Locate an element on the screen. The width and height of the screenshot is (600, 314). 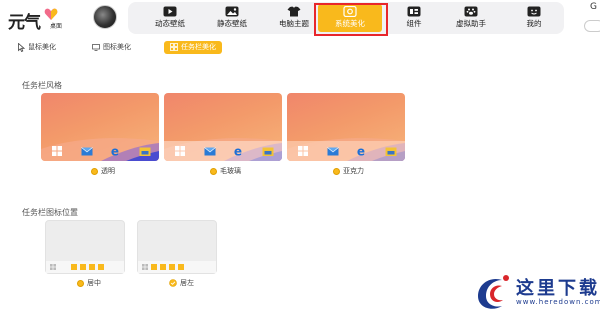
nav-label: 我的 is located at coordinates (534, 23).